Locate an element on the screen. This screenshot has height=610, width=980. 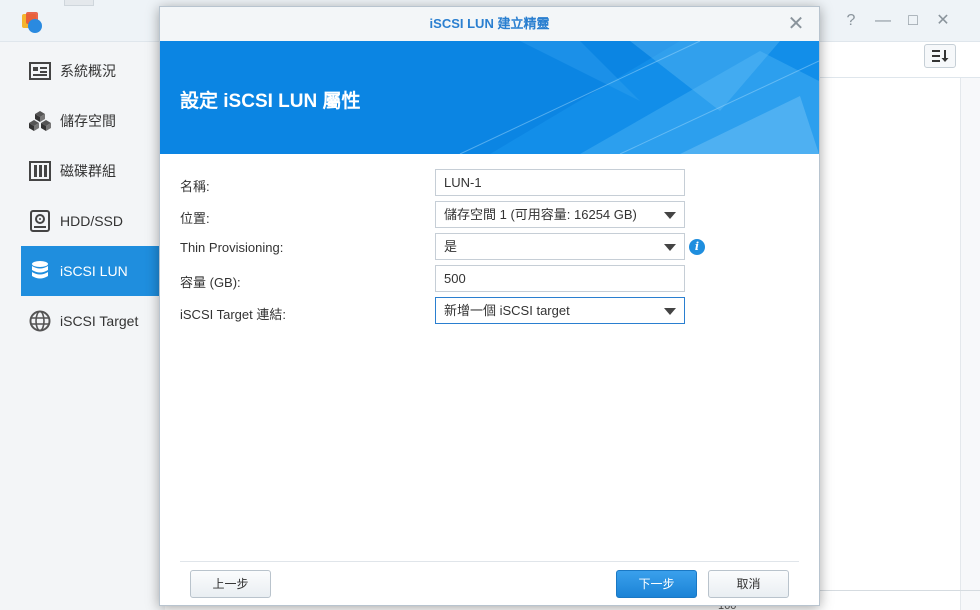
thin-provisioning-label: Thin Provisioning: is located at coordinates (232, 247).